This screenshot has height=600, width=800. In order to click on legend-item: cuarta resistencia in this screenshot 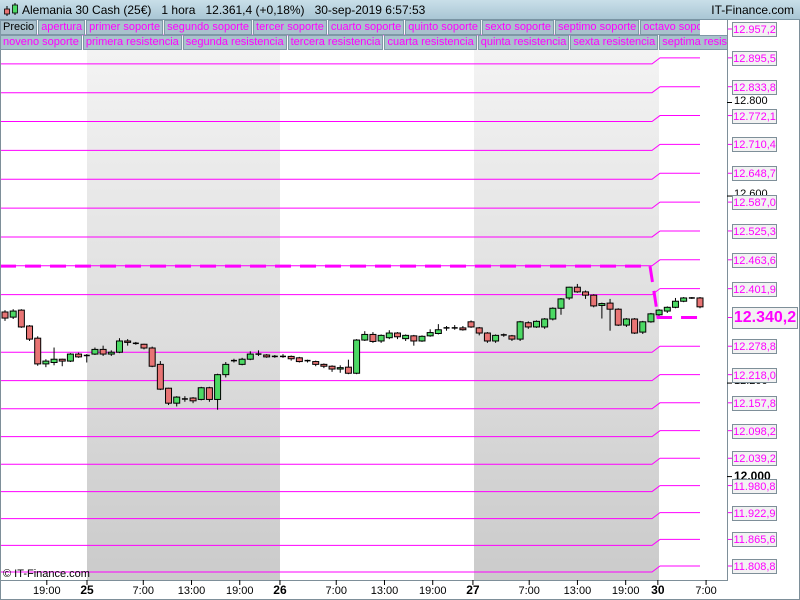, I will do `click(430, 42)`.